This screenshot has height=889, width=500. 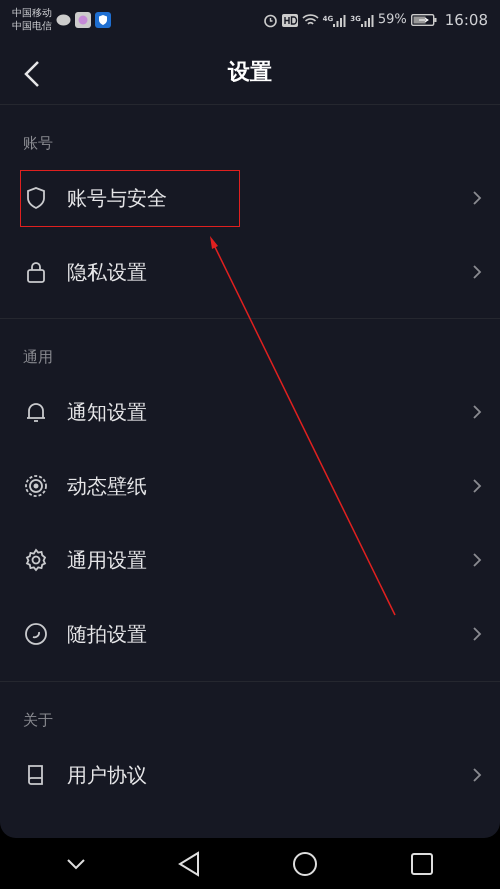 I want to click on chat-bubble-icon, so click(x=63, y=20).